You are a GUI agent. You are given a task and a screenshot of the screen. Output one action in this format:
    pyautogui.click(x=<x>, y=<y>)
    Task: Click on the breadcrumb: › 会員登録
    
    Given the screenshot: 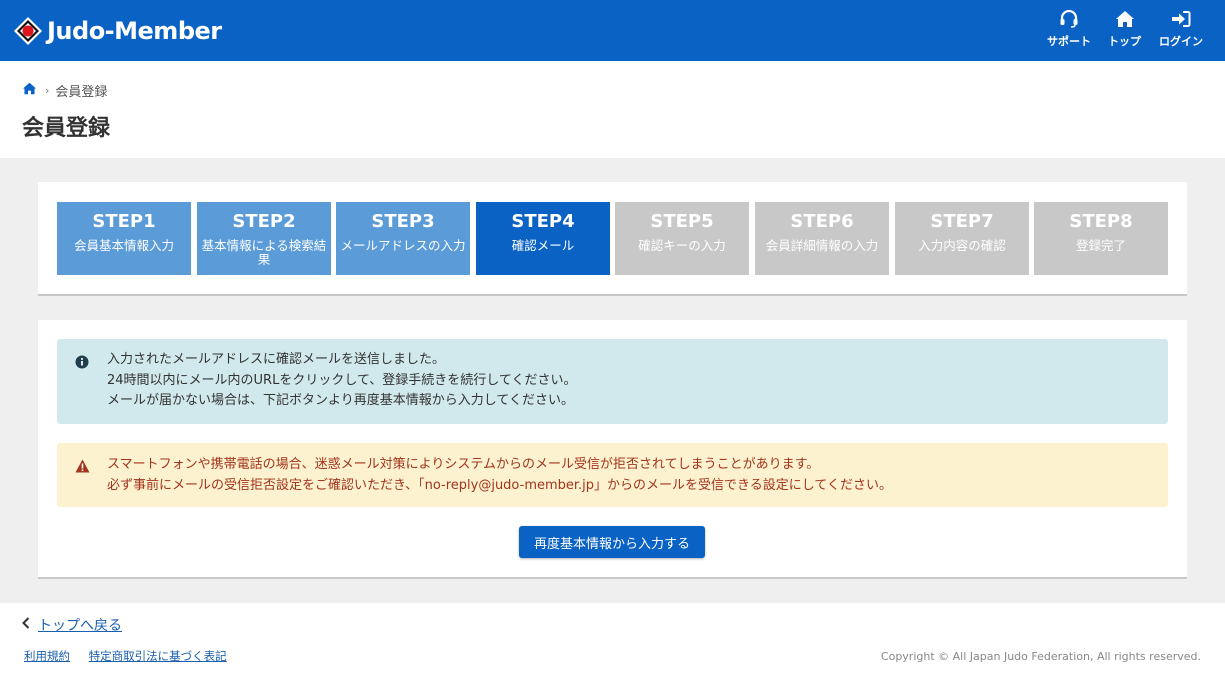 What is the action you would take?
    pyautogui.click(x=64, y=90)
    